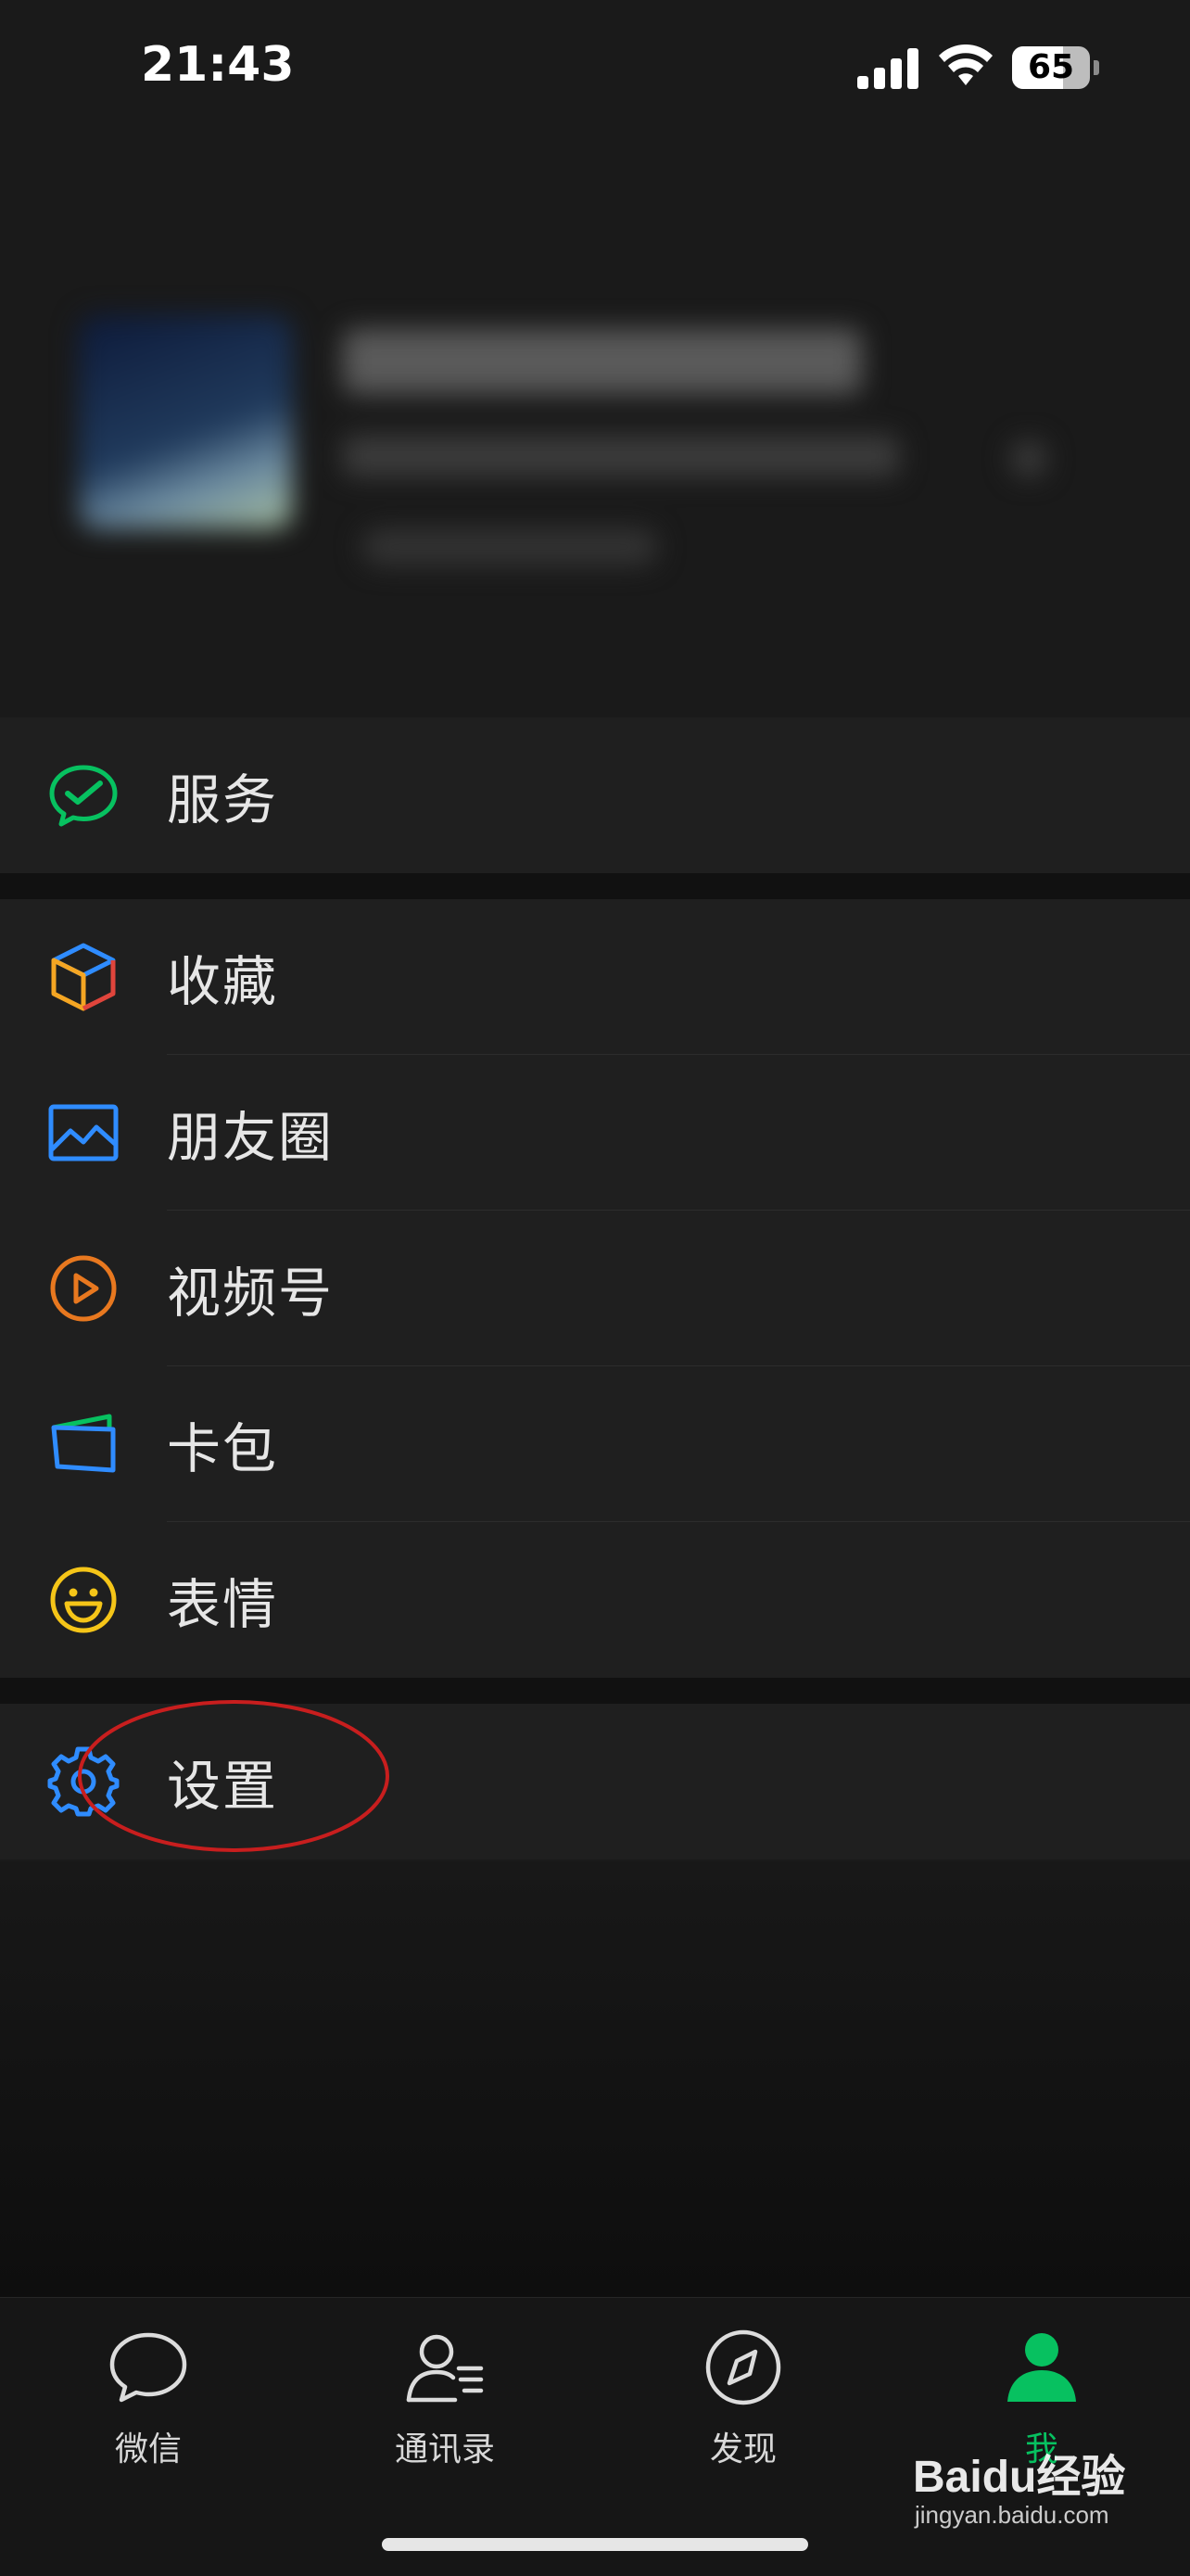  Describe the element at coordinates (595, 977) in the screenshot. I see `menu-item-favorites: 收藏` at that location.